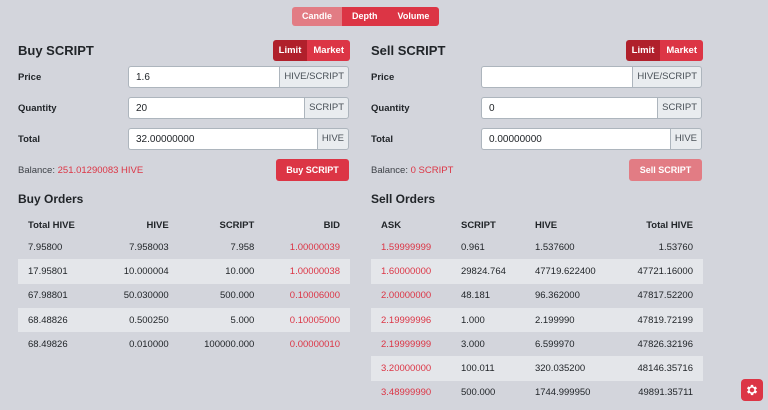 This screenshot has height=410, width=768. Describe the element at coordinates (48, 344) in the screenshot. I see `cell-total-hive: 68.49826` at that location.